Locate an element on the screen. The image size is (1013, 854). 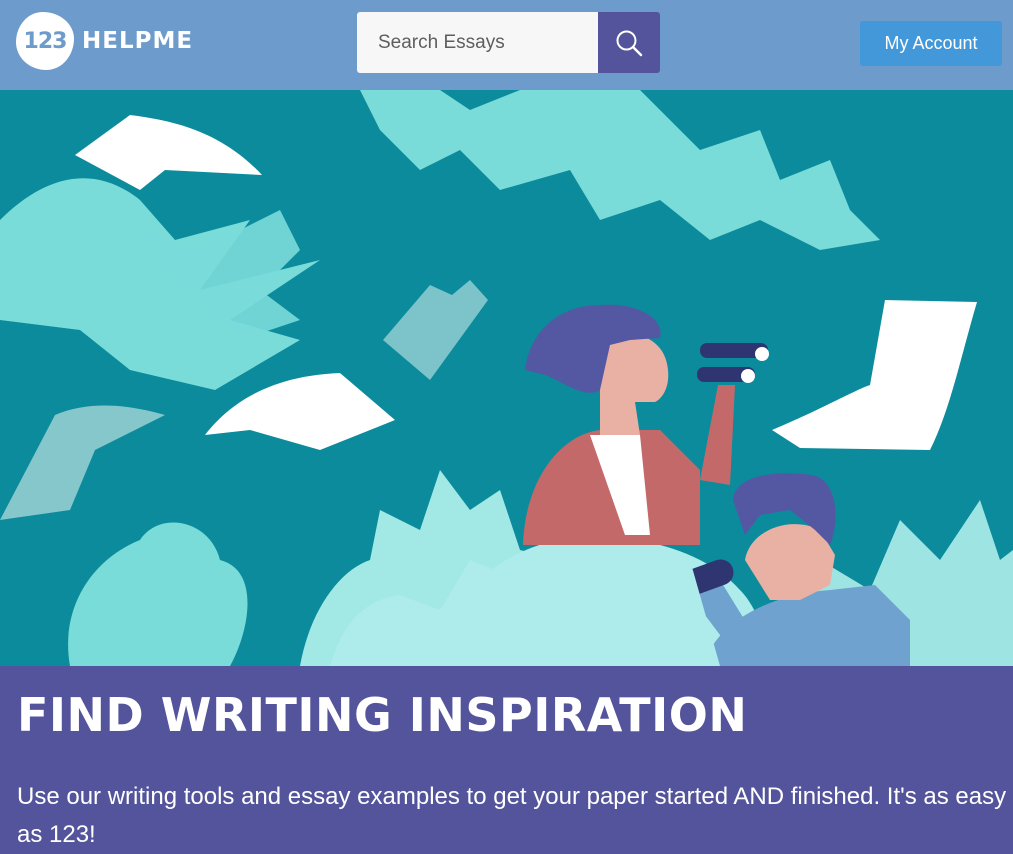
logo-text: HELPME is located at coordinates (138, 41).